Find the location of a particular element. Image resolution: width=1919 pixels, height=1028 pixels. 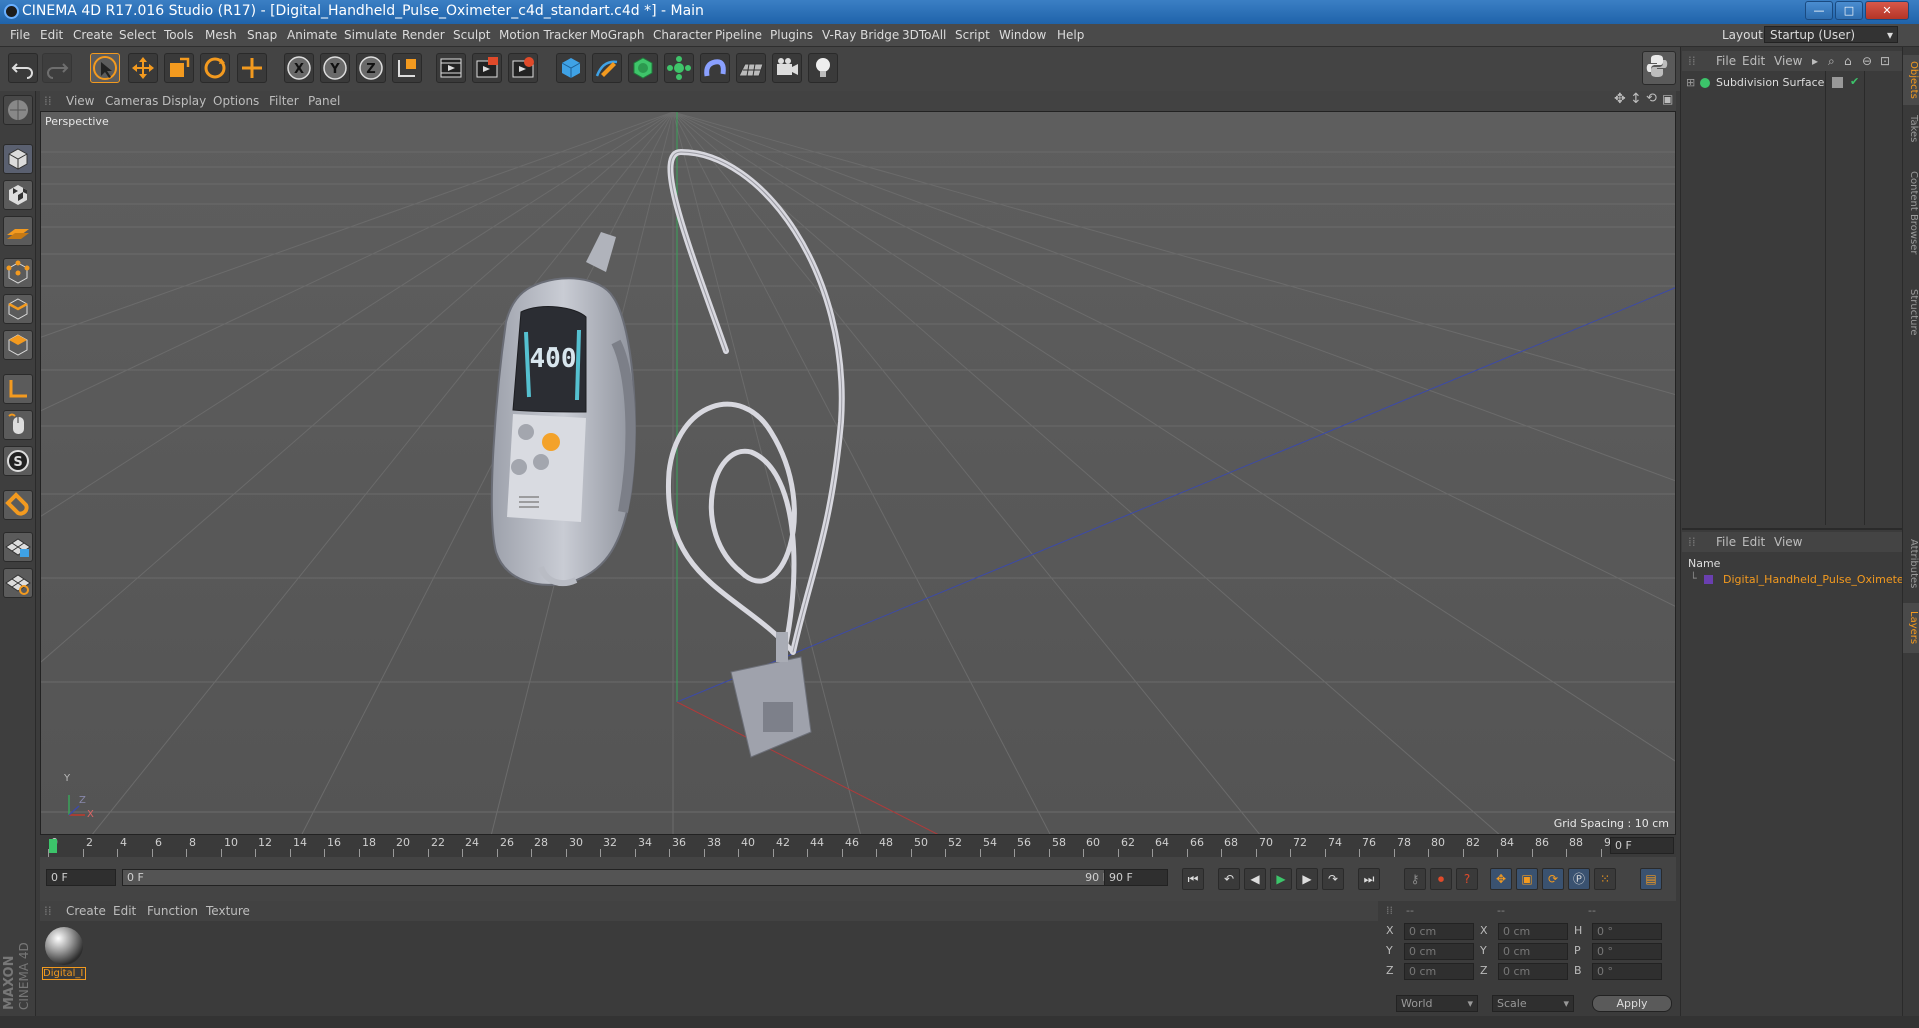

menu-plugins: Plugins is located at coordinates (791, 35).